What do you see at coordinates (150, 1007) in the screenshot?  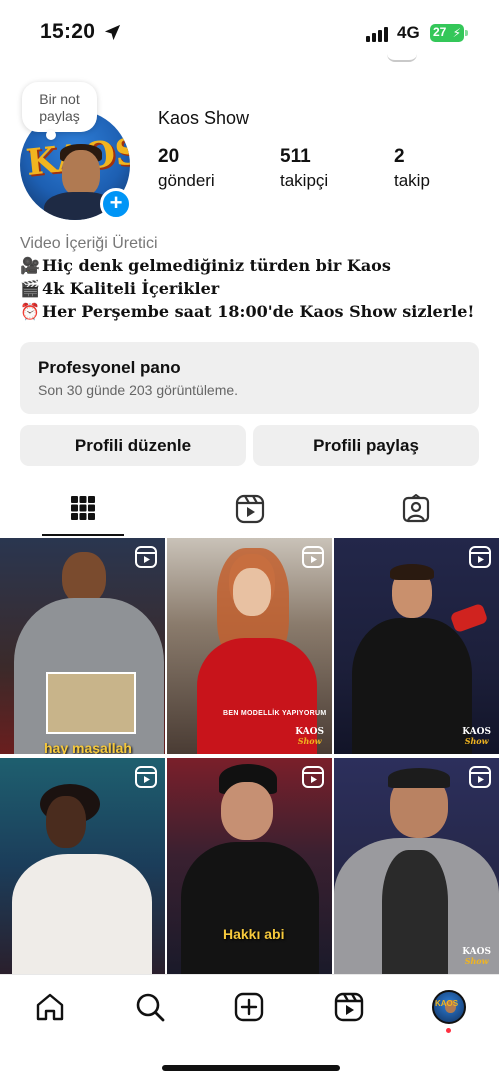 I see `search-icon` at bounding box center [150, 1007].